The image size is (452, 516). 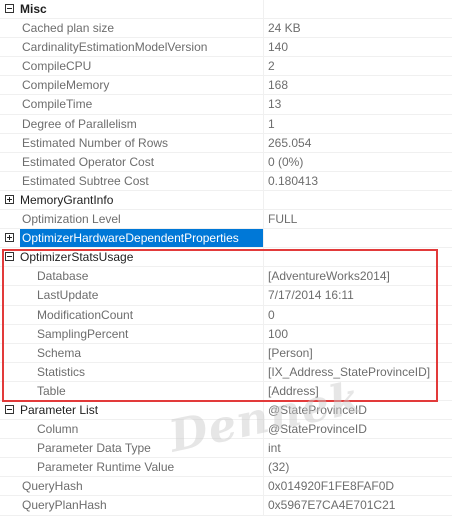 I want to click on property-name: ModificationCount, so click(x=85, y=314).